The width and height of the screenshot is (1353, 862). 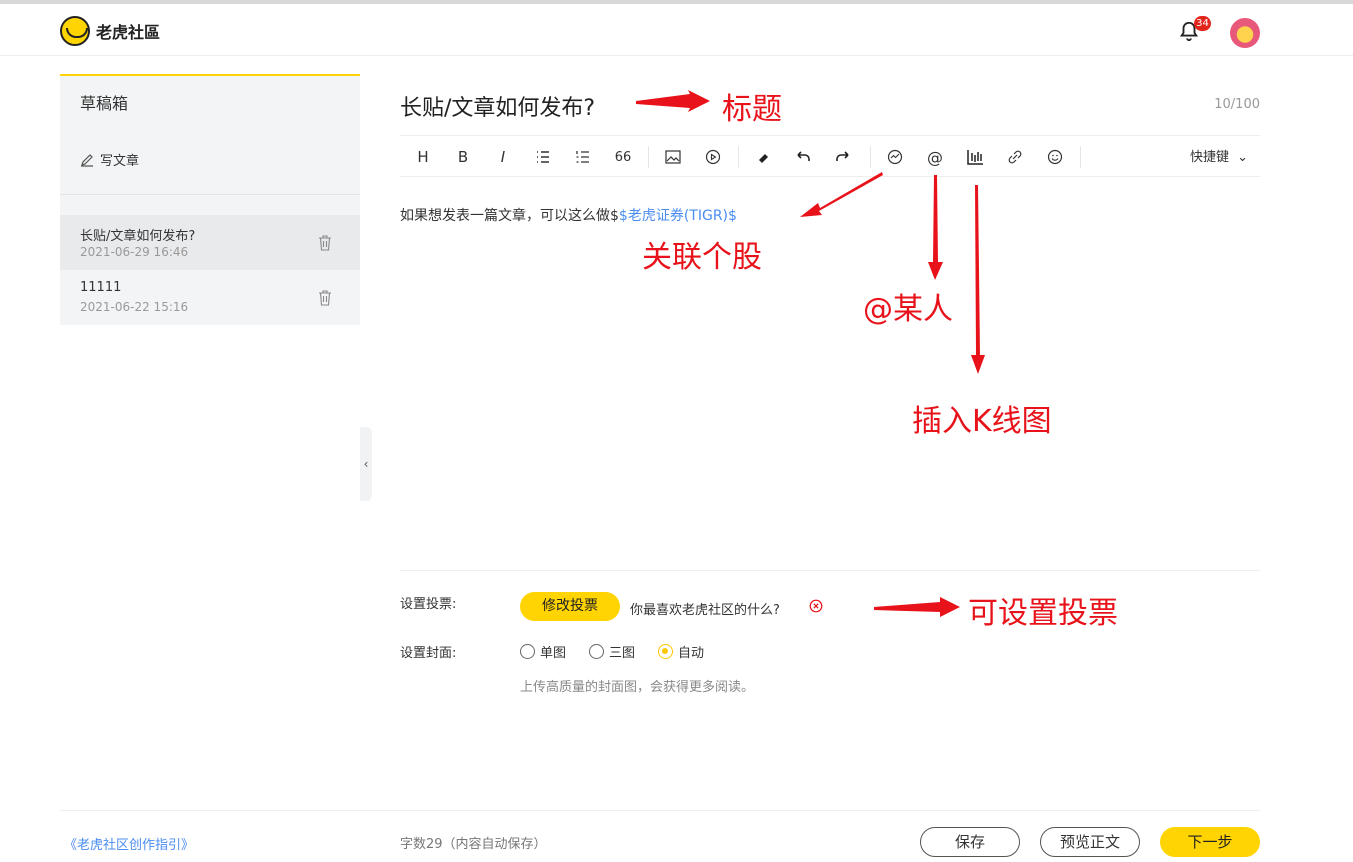 I want to click on cover-option-label: 单图, so click(x=553, y=653).